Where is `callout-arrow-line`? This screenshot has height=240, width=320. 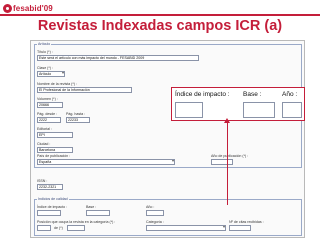
callout-arrow-line is located at coordinates (227, 163).